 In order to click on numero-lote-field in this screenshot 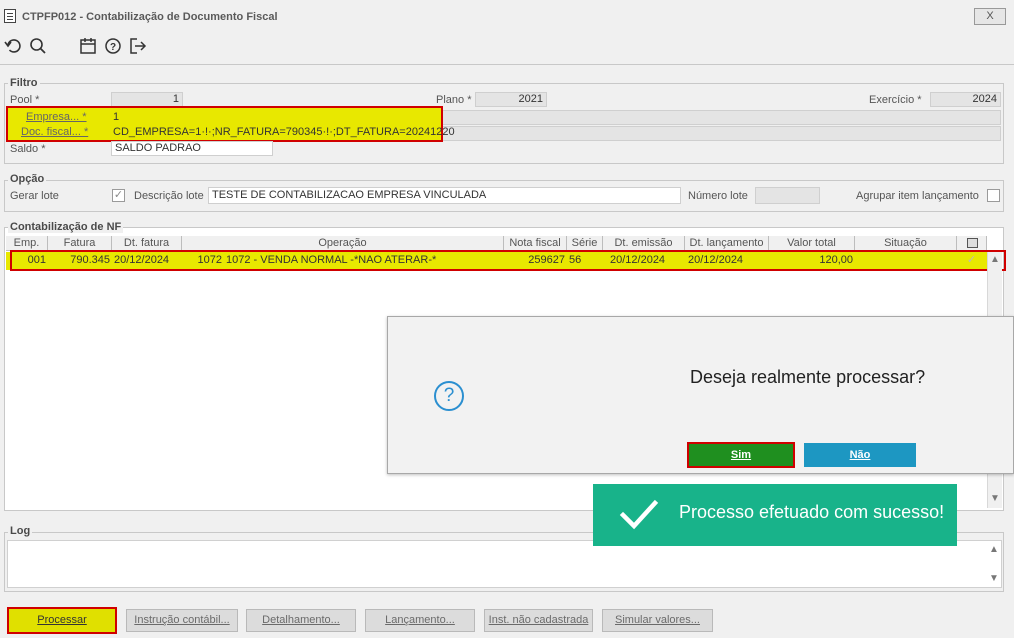, I will do `click(787, 195)`.